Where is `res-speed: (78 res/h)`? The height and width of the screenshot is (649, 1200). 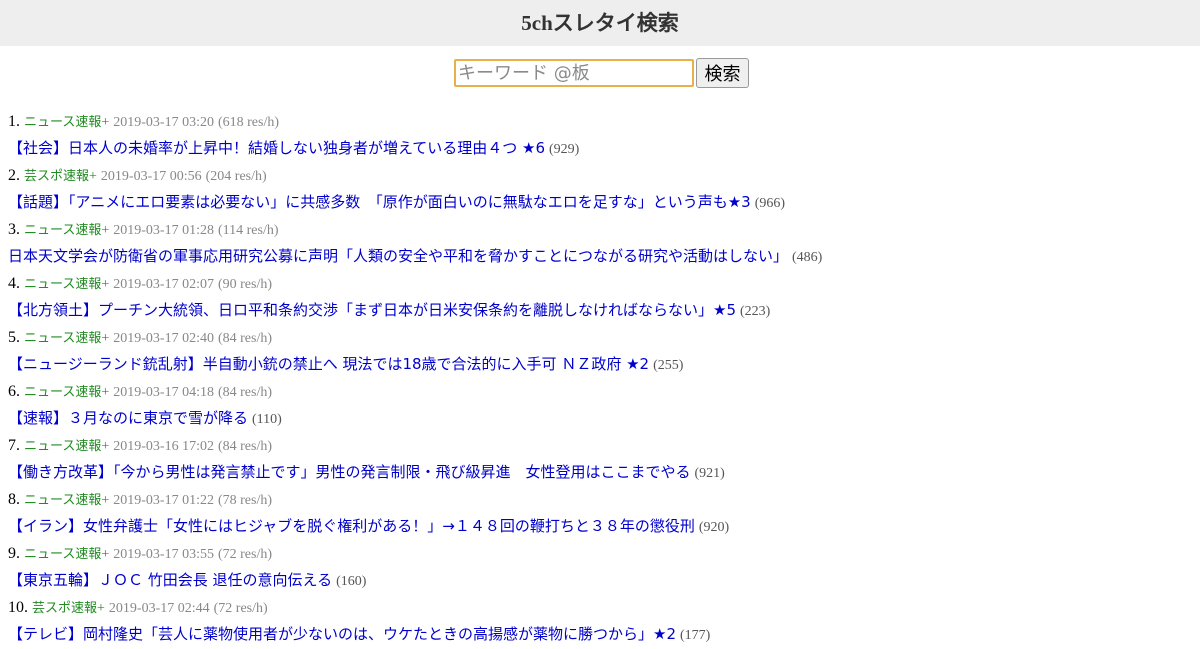
res-speed: (78 res/h) is located at coordinates (245, 500).